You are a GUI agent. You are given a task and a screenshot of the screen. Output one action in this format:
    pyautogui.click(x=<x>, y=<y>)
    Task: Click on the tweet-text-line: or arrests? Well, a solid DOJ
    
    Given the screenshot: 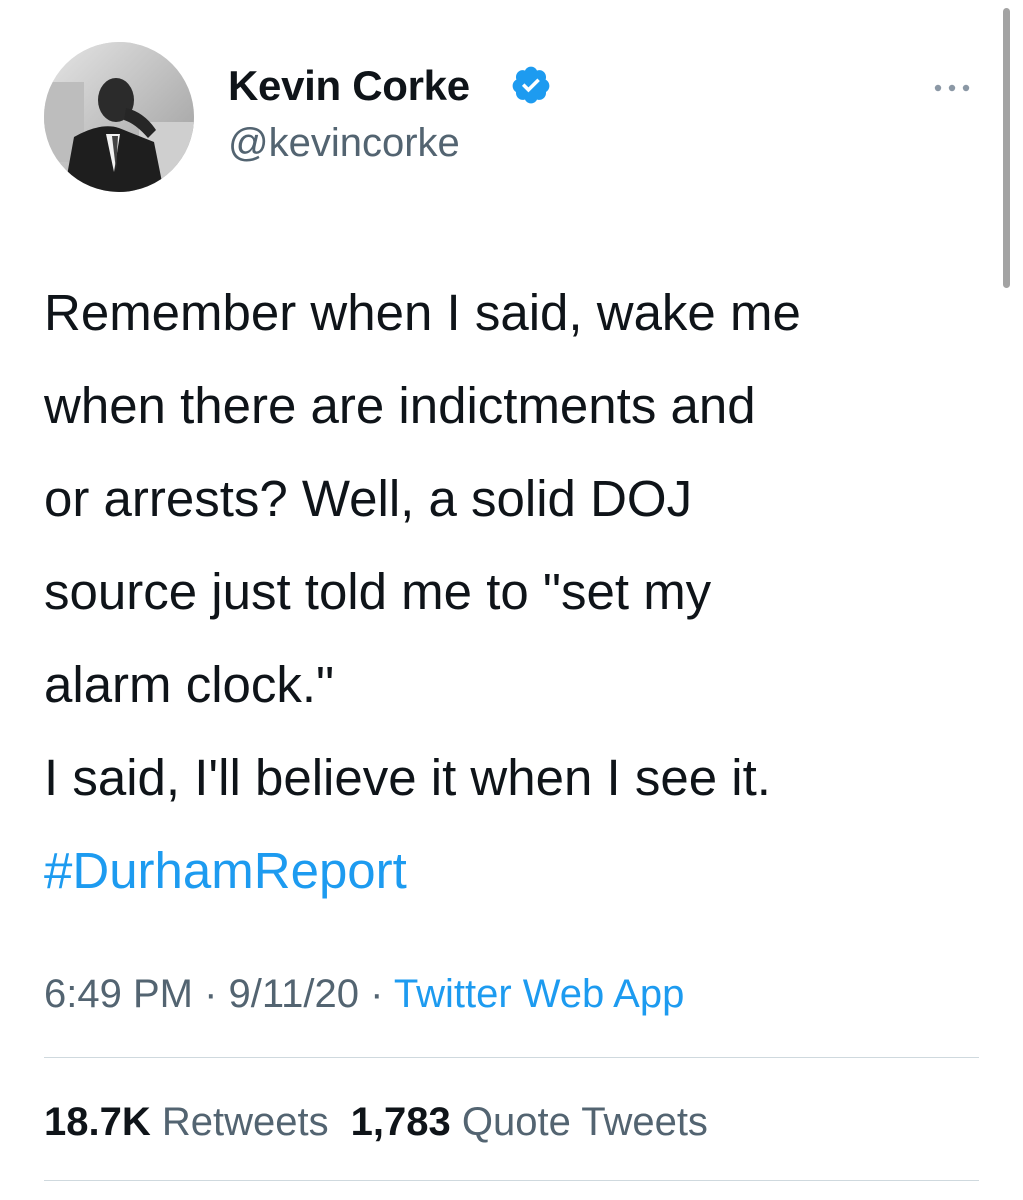 What is the action you would take?
    pyautogui.click(x=368, y=498)
    